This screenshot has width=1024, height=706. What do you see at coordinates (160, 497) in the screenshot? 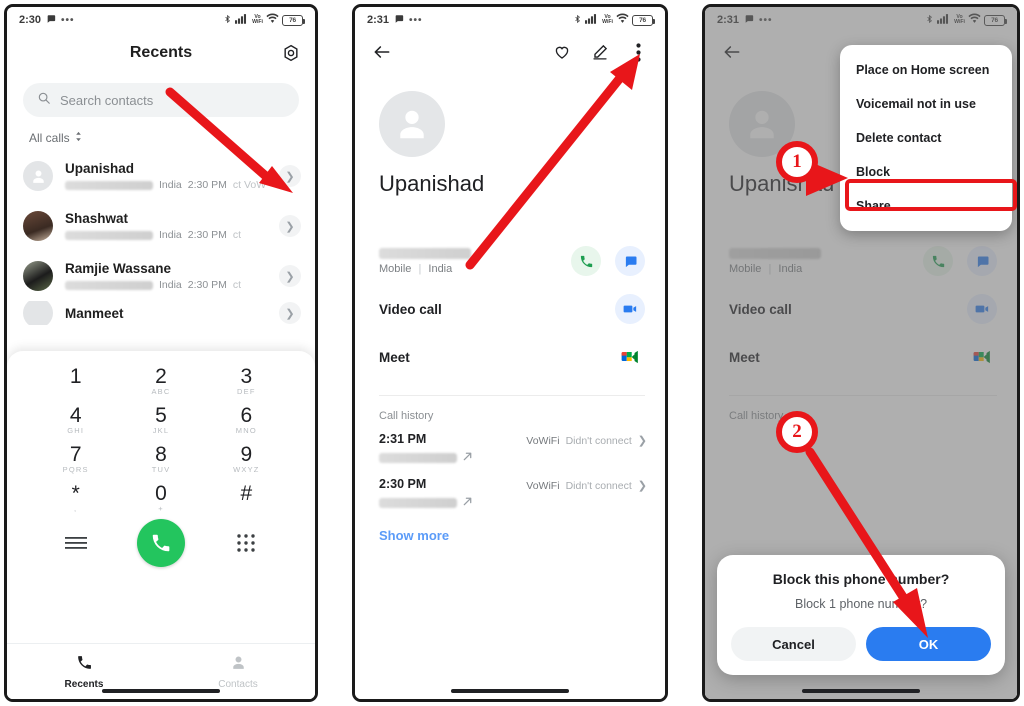
I see `dialpad-key: 0 +` at bounding box center [160, 497].